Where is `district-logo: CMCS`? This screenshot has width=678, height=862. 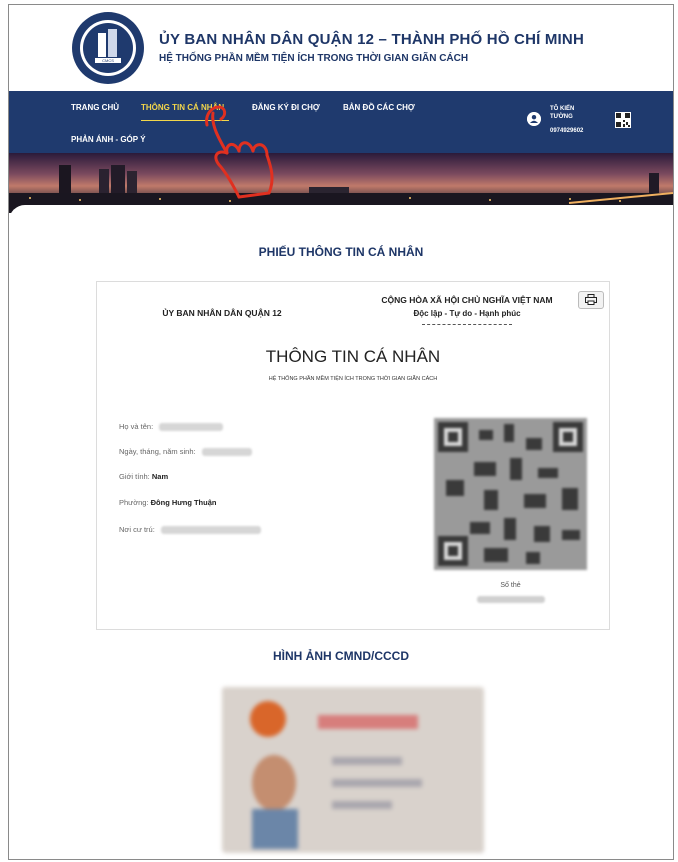
district-logo: CMCS is located at coordinates (108, 48).